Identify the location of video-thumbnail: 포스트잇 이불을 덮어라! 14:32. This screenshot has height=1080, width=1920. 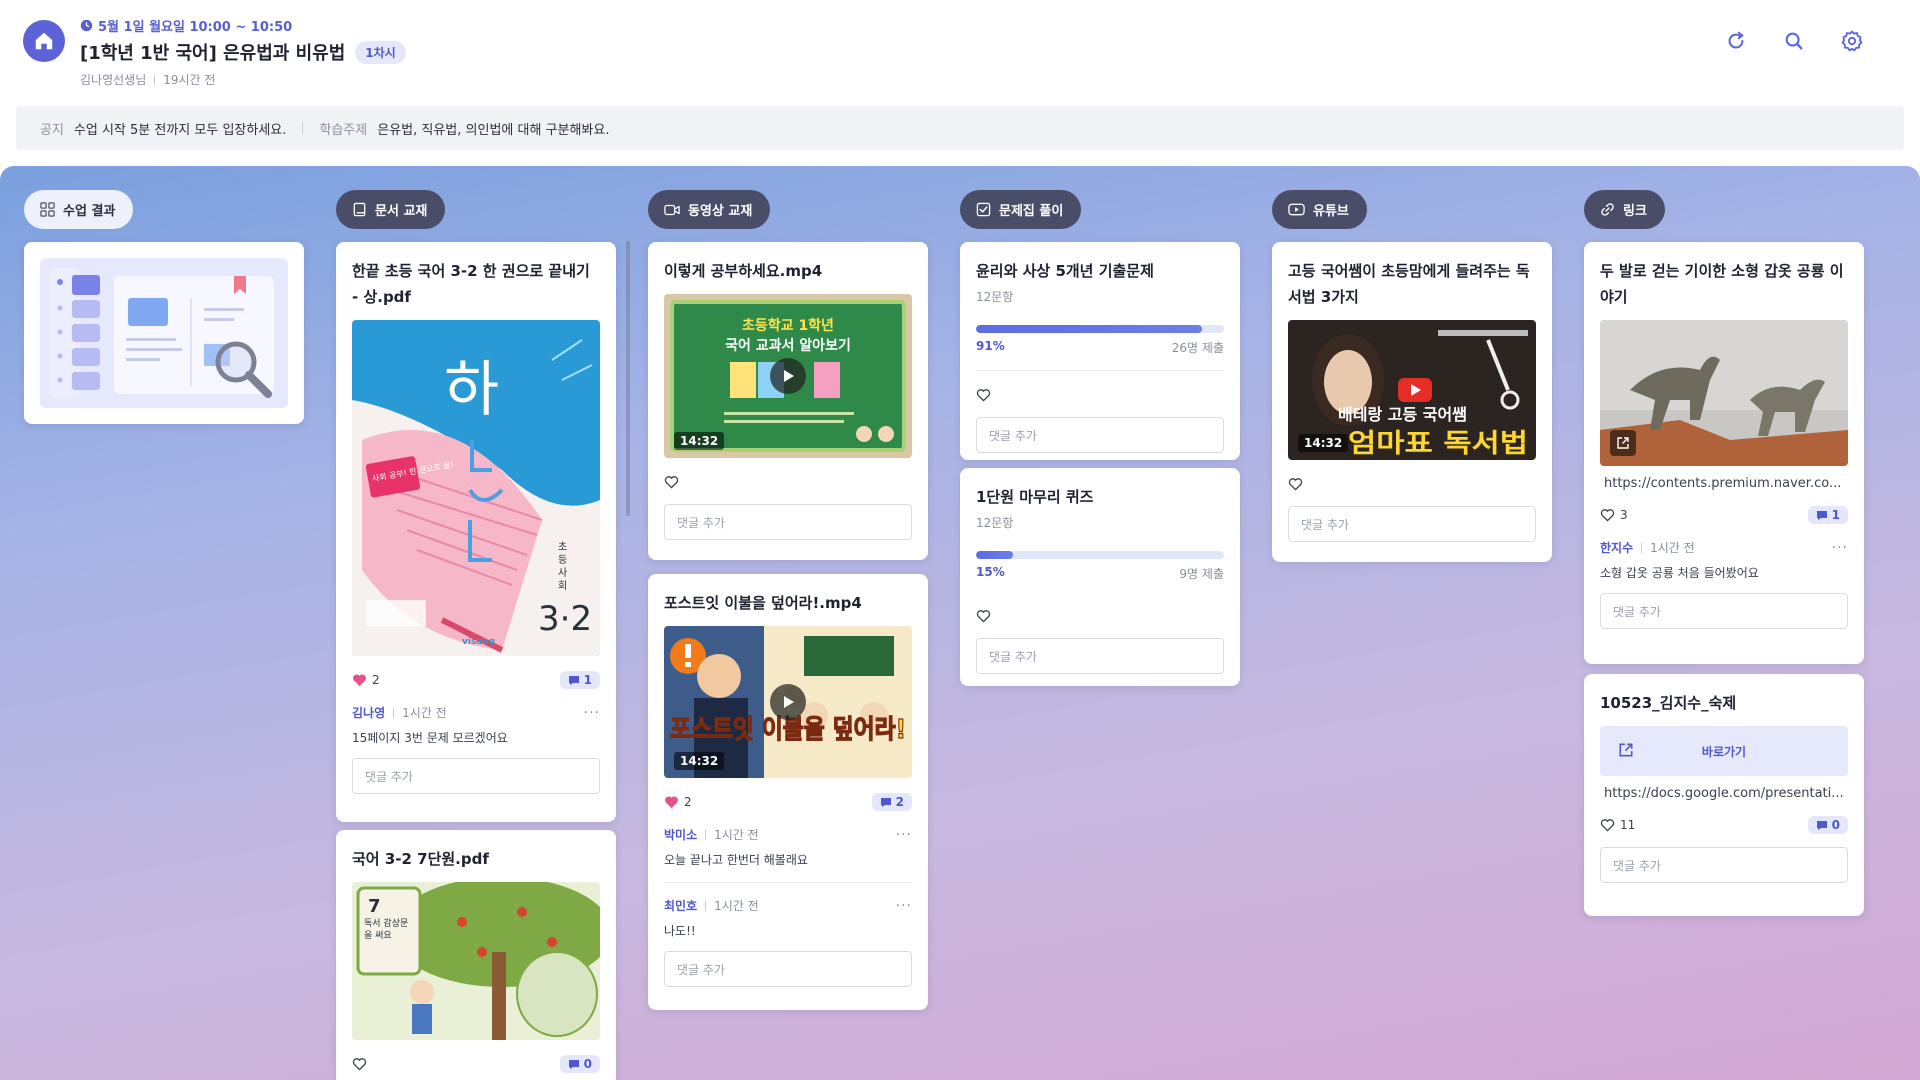
(788, 702).